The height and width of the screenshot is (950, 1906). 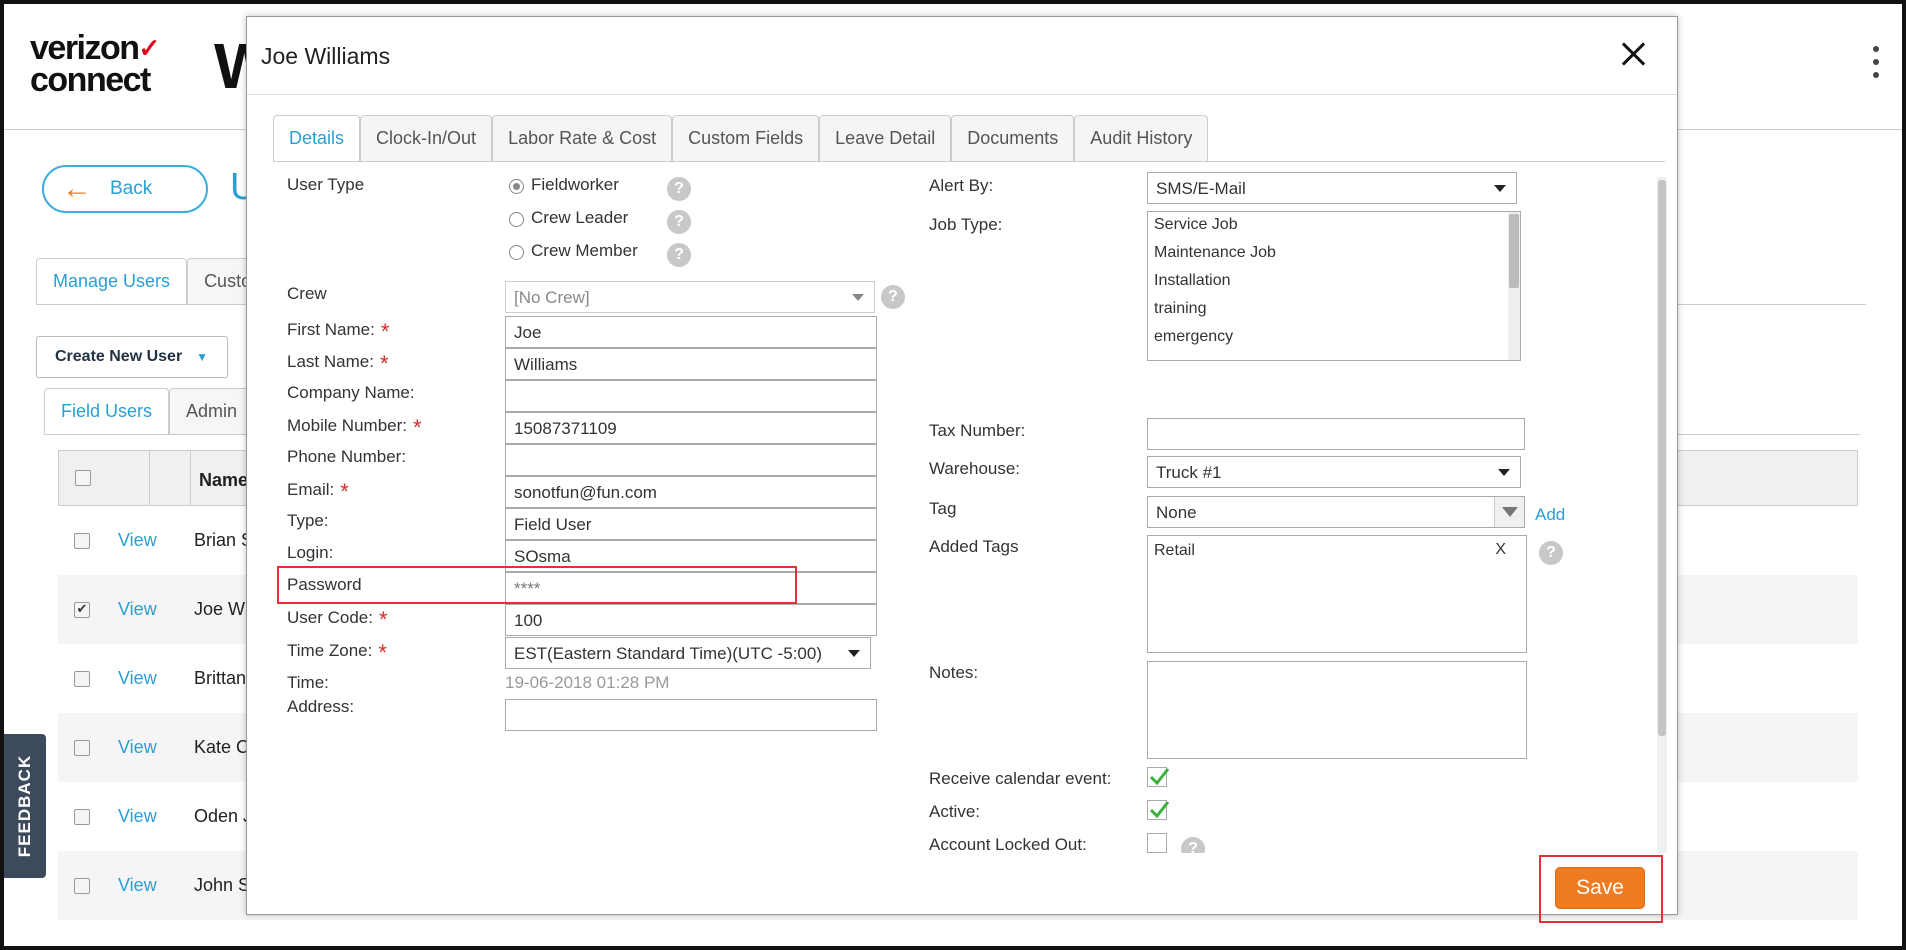 I want to click on tab-leave-detail: Leave Detail, so click(x=885, y=138).